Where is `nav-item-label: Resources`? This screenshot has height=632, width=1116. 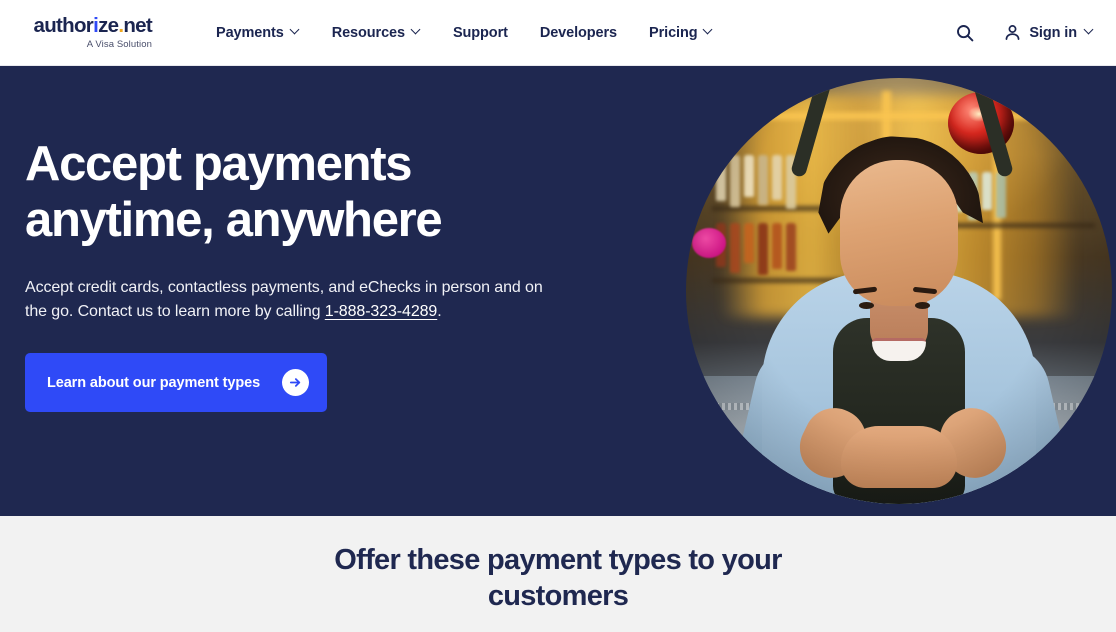
nav-item-label: Resources is located at coordinates (368, 32).